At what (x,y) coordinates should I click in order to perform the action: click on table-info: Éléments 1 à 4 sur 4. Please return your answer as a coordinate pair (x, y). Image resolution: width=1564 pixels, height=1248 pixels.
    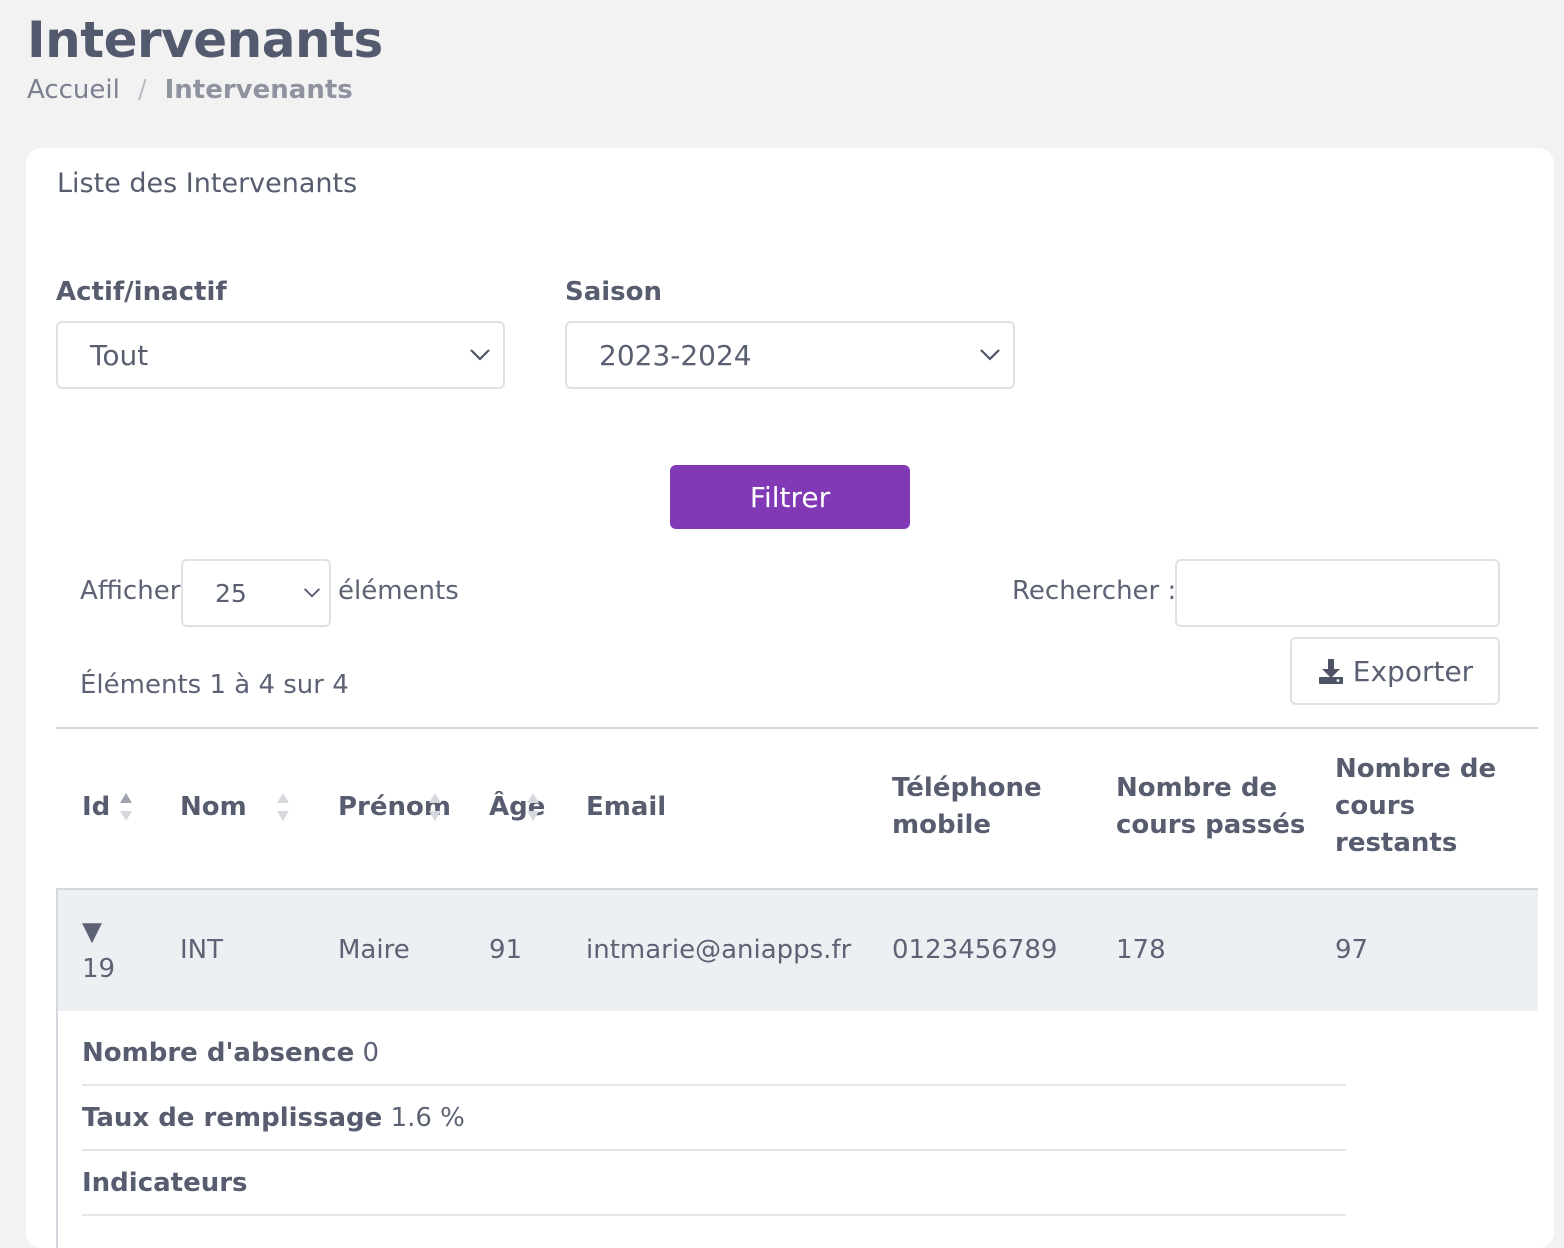
    Looking at the image, I should click on (214, 685).